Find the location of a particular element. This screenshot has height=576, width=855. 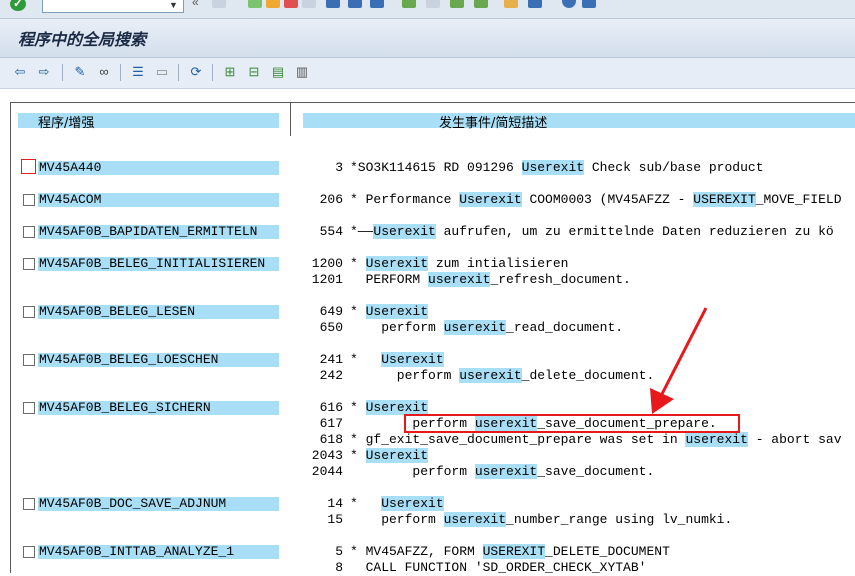

save-icon is located at coordinates (219, 4).